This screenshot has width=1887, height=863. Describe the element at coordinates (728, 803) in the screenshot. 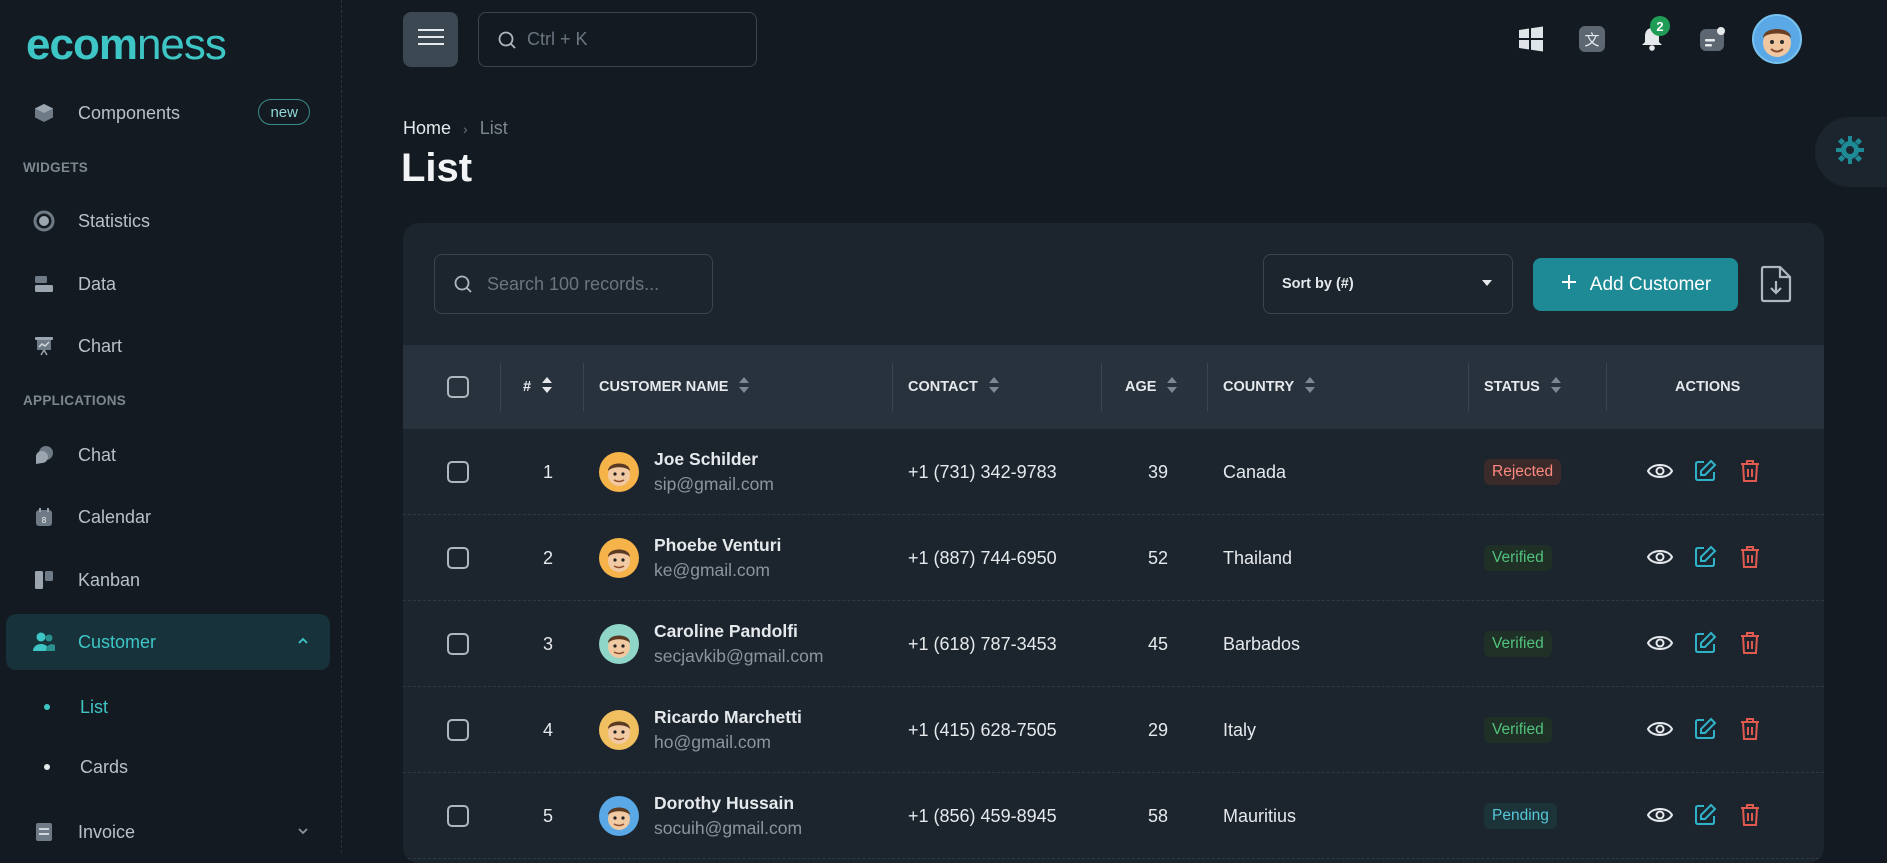

I see `customer-name: Dorothy Hussain` at that location.